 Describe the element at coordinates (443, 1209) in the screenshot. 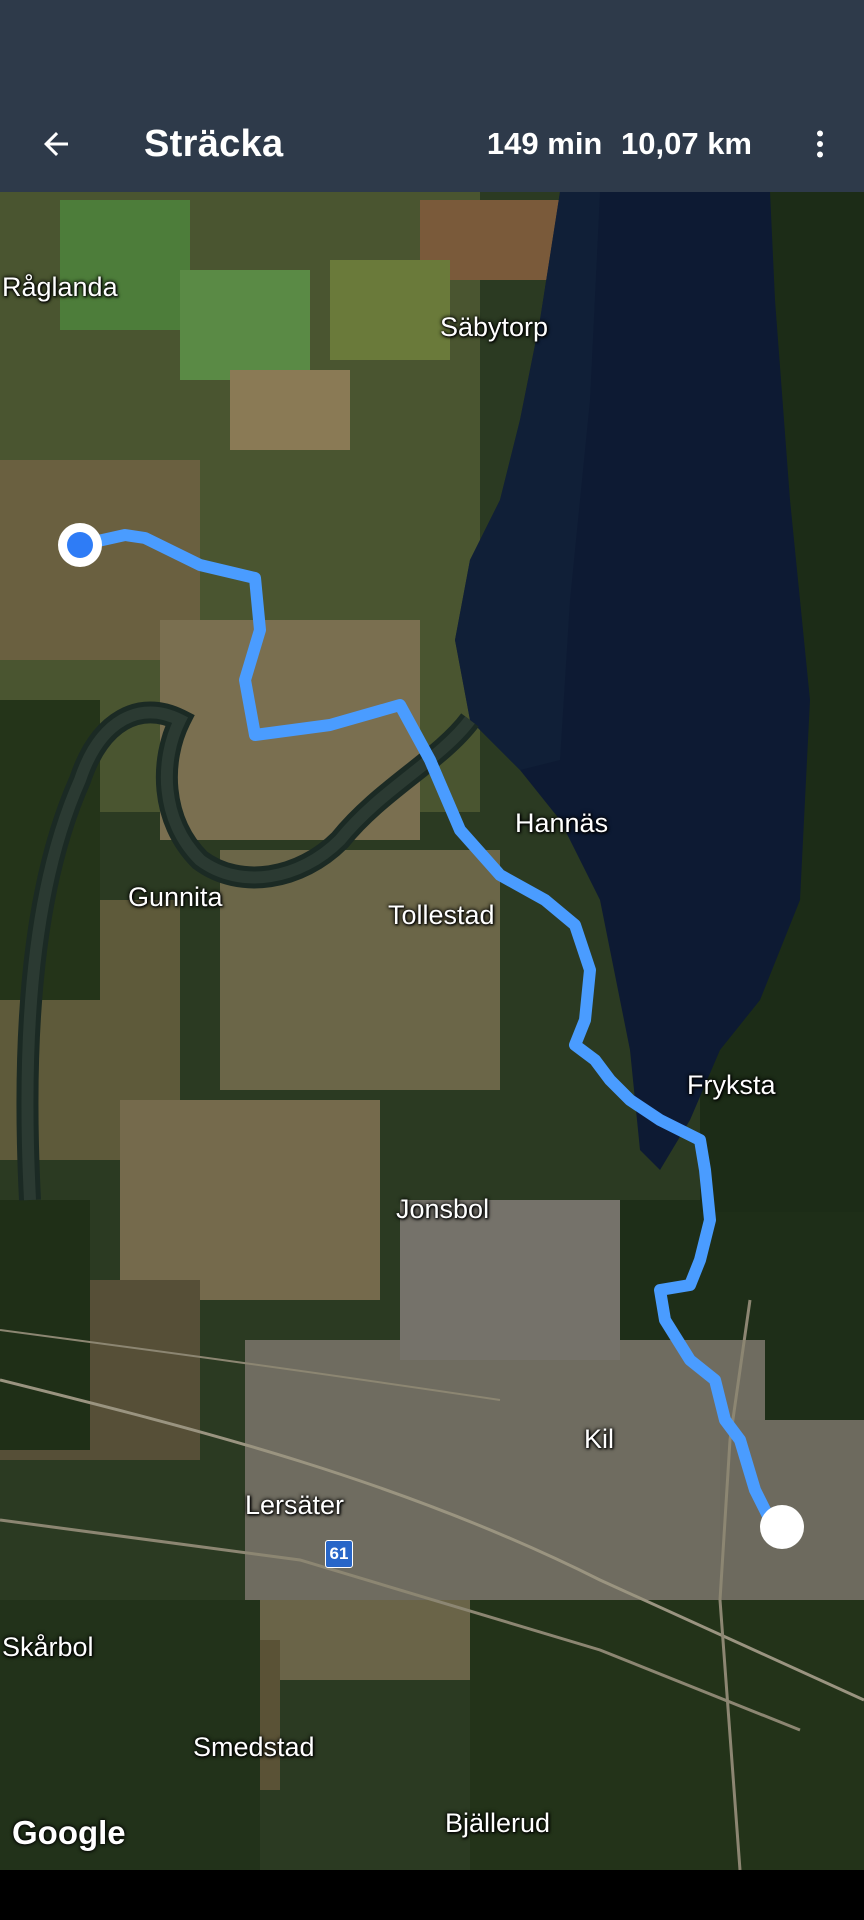

I see `place-label: Jonsbol` at that location.